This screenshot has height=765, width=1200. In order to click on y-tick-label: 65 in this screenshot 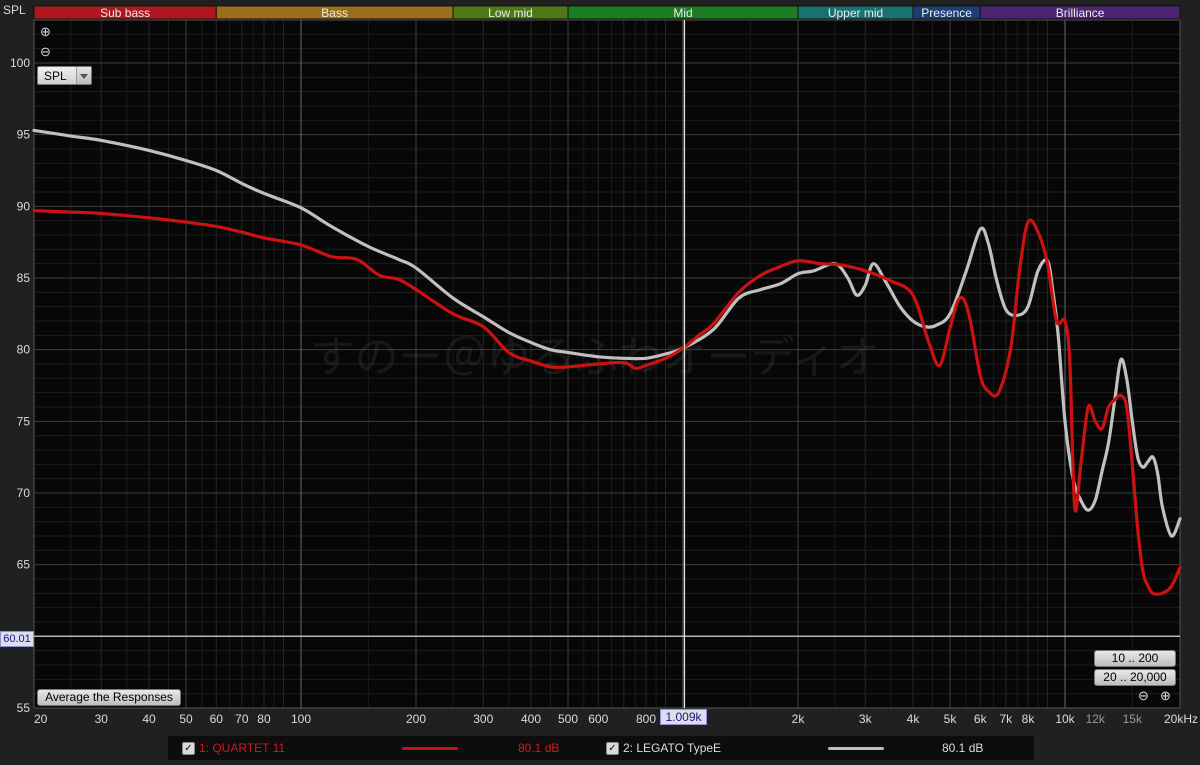, I will do `click(24, 565)`.